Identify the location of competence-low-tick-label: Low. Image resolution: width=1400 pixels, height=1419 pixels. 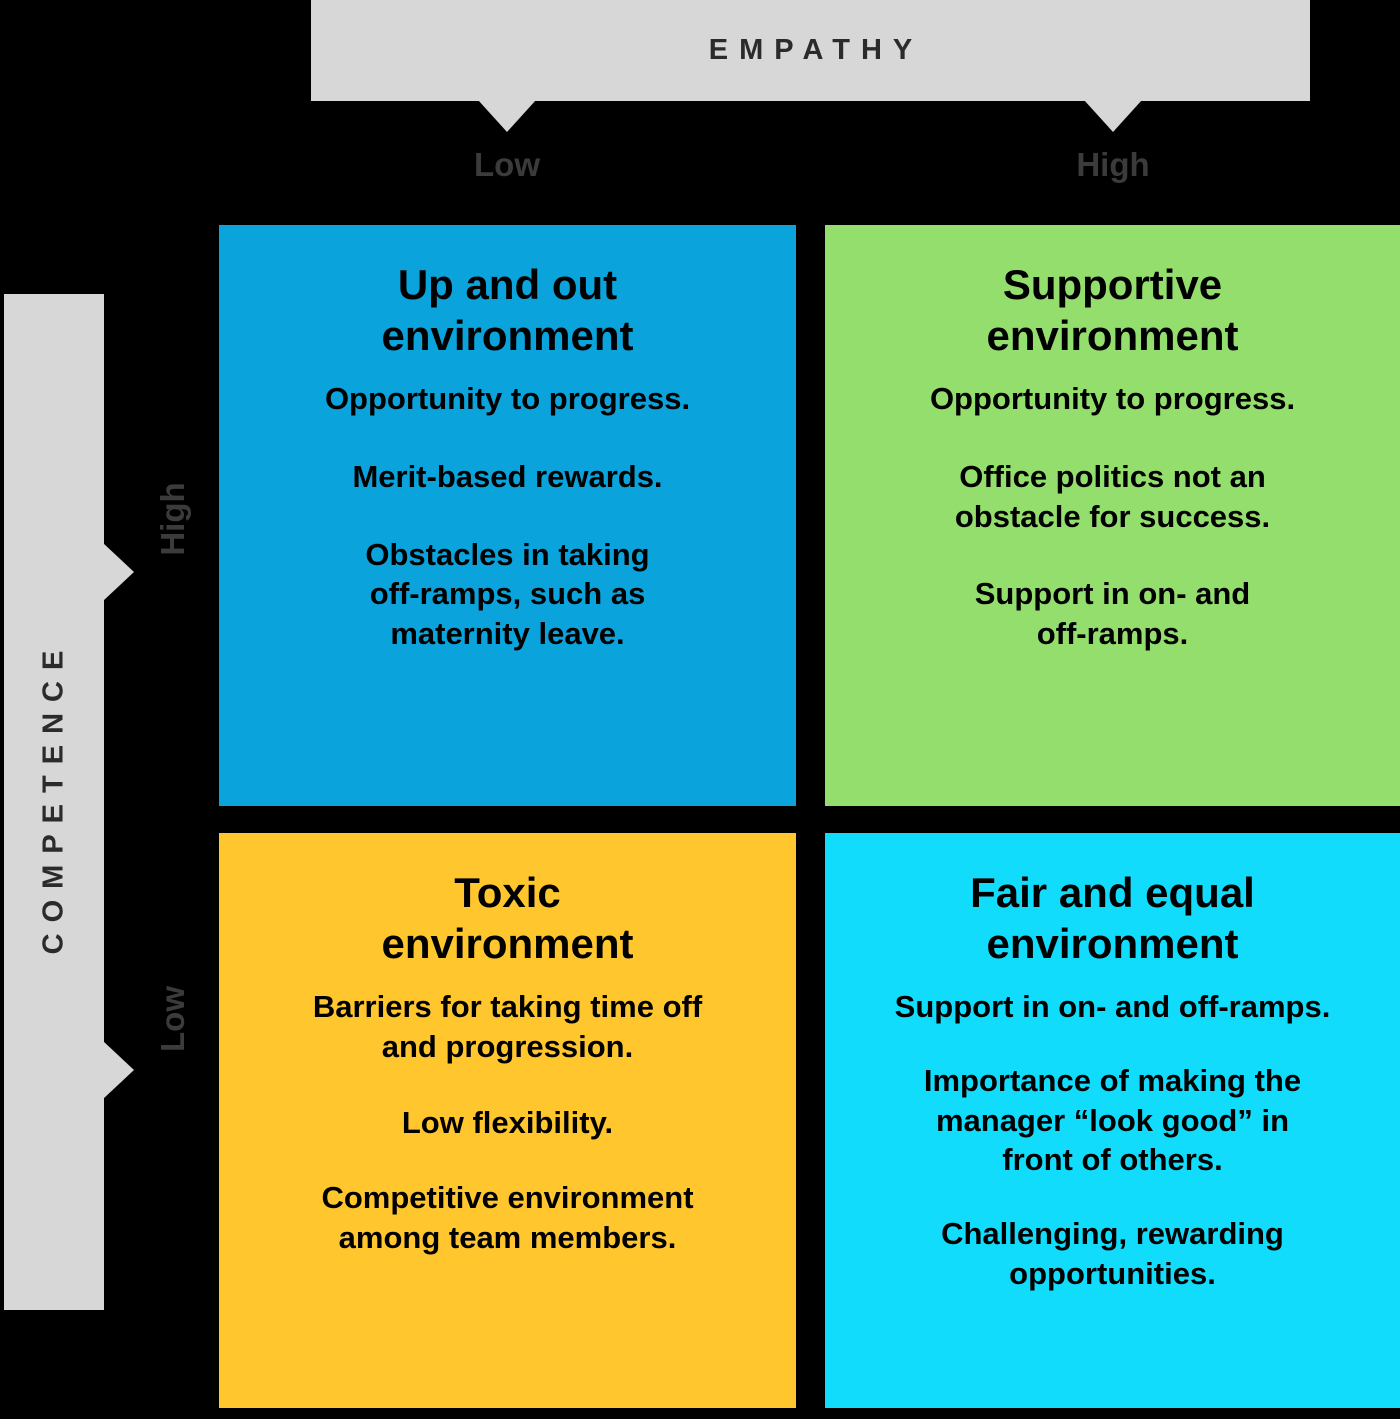
(172, 1019).